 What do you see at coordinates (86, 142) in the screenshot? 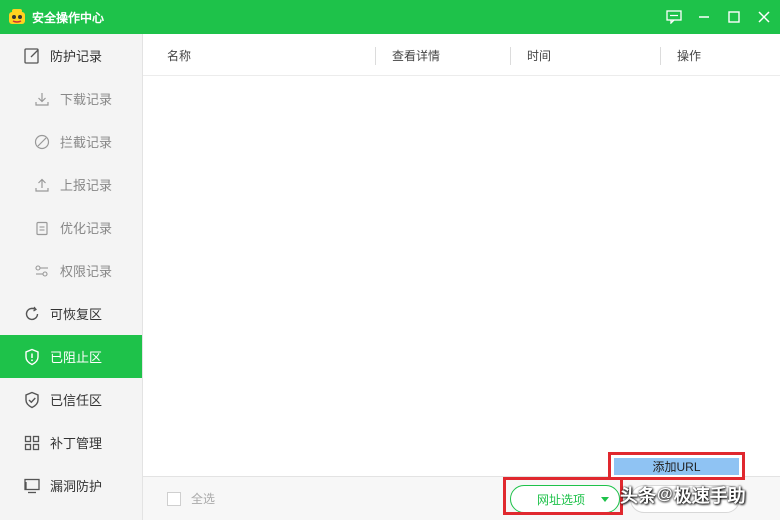
I see `sidebar-item-label: 拦截记录` at bounding box center [86, 142].